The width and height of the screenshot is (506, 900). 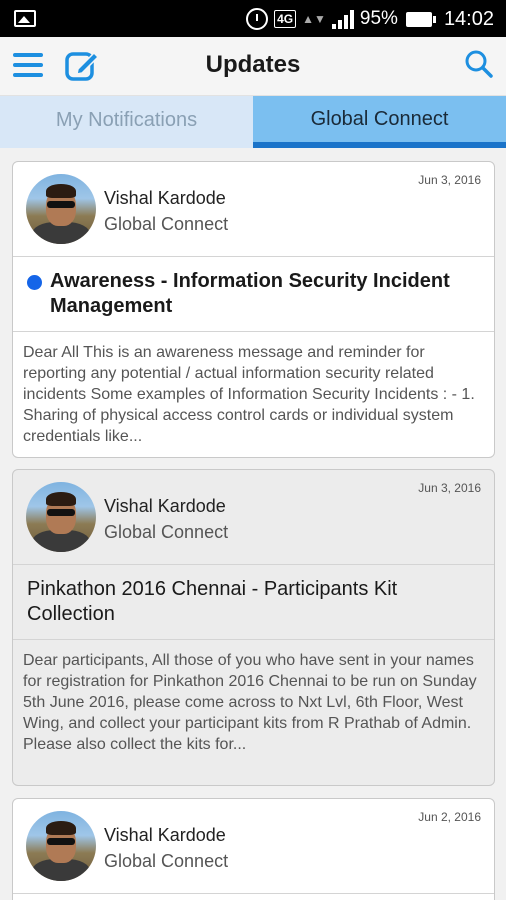 I want to click on gallery-icon, so click(x=25, y=18).